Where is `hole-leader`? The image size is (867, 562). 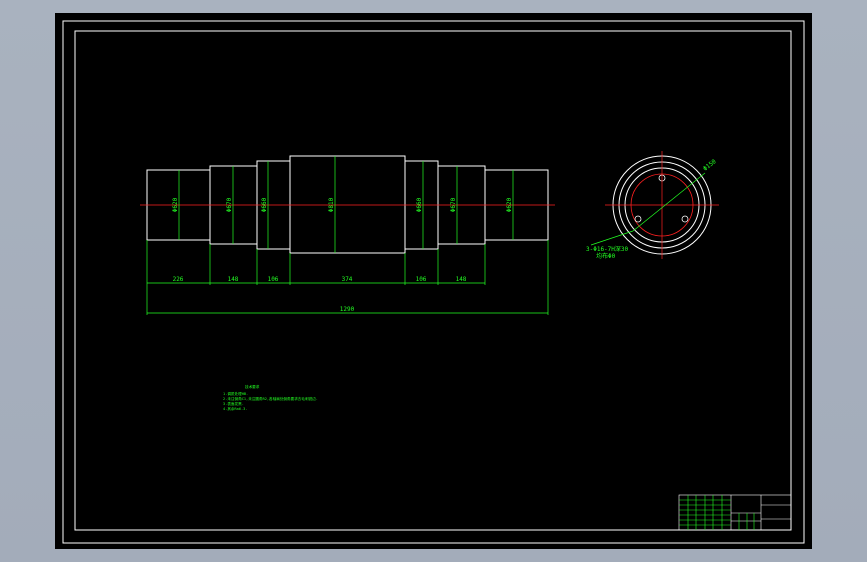
hole-leader is located at coordinates (612, 238).